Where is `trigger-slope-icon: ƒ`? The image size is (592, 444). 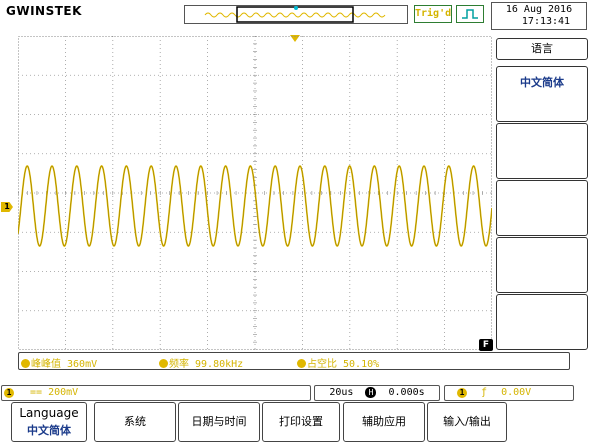
trigger-slope-icon: ƒ is located at coordinates (484, 392).